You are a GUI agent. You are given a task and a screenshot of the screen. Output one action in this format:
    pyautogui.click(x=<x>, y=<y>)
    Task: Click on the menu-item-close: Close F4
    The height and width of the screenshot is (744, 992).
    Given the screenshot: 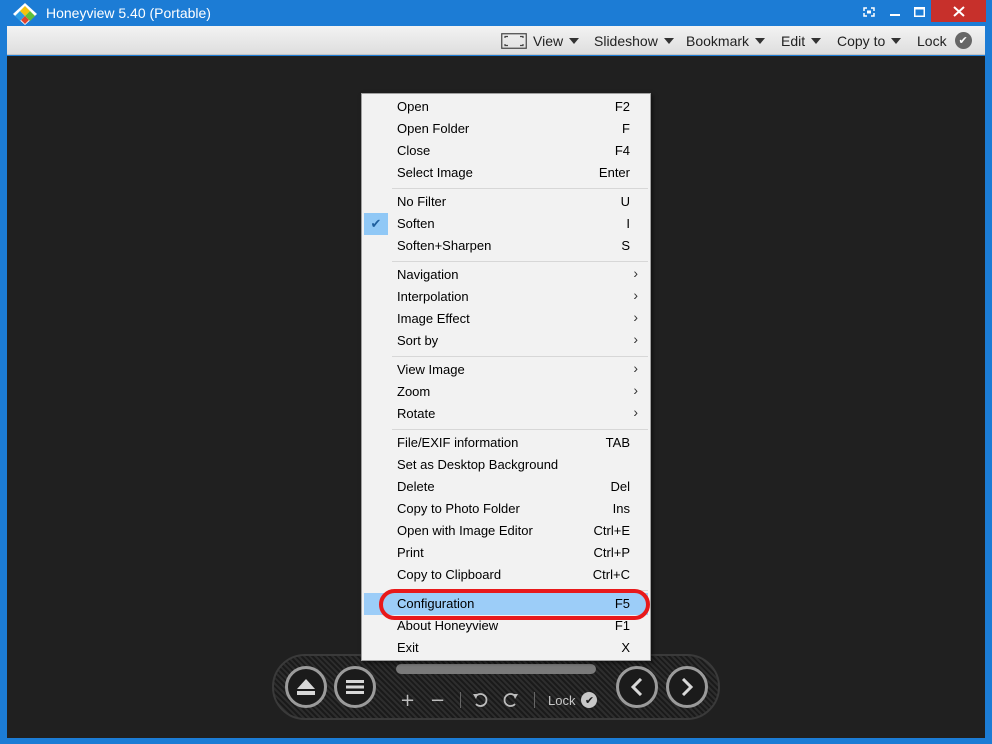 What is the action you would take?
    pyautogui.click(x=506, y=151)
    